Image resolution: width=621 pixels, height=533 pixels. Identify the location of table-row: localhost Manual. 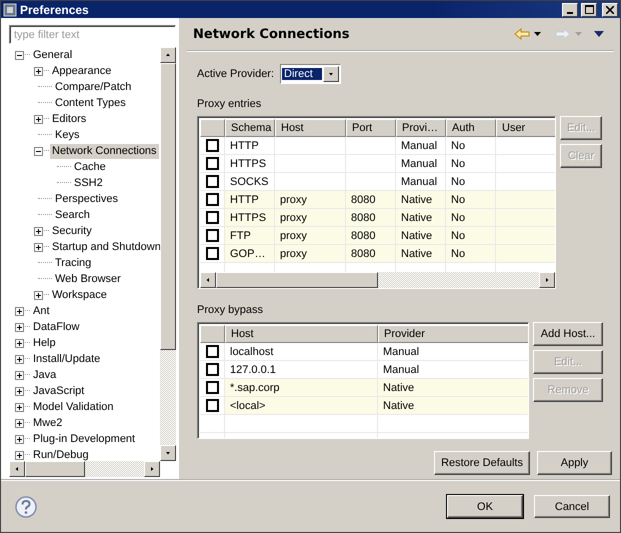
(364, 352).